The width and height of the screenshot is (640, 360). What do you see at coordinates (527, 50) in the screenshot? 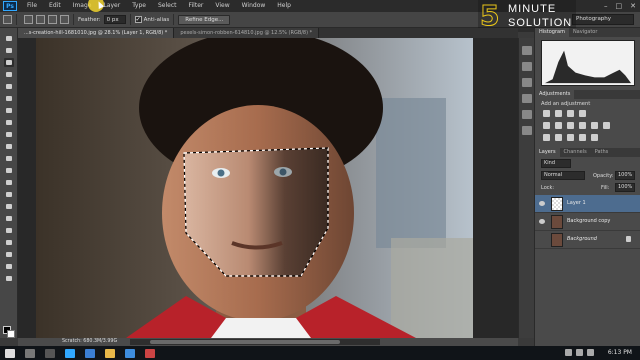
I see `history-panel-icon` at bounding box center [527, 50].